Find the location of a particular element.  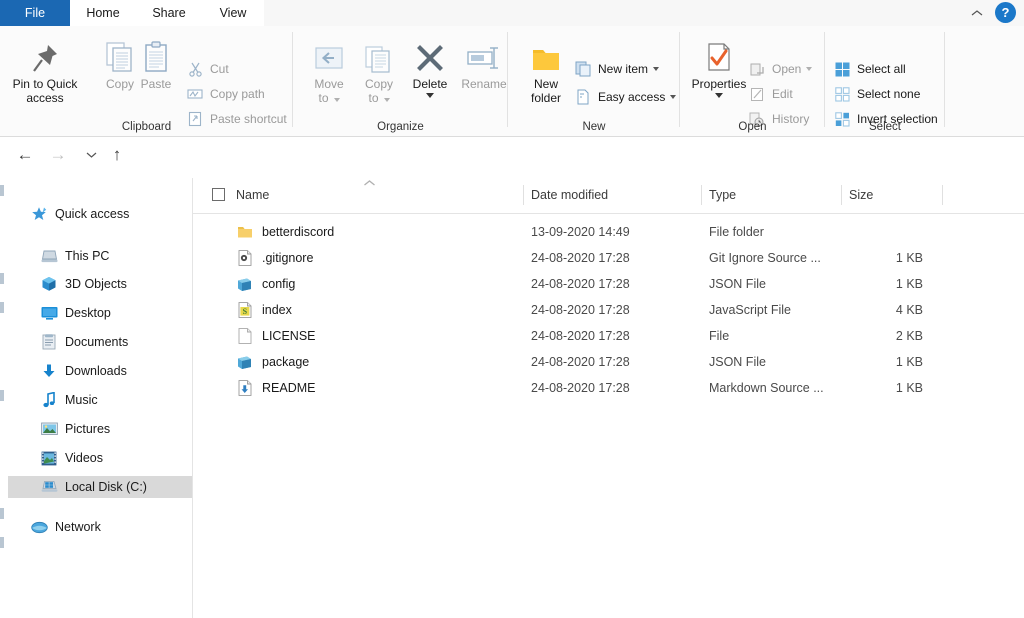

open-group-label: Open is located at coordinates (752, 127).